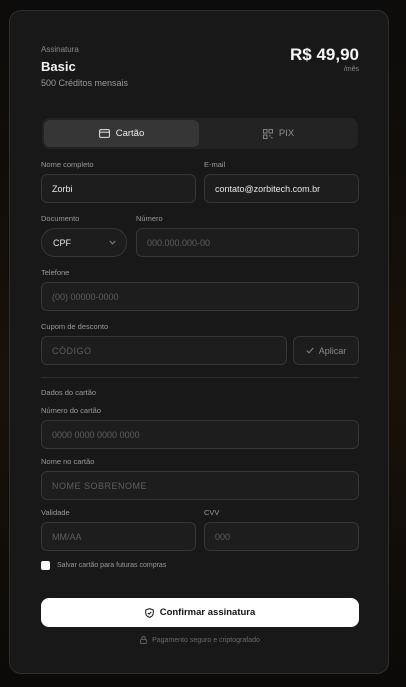 The width and height of the screenshot is (406, 687). Describe the element at coordinates (60, 49) in the screenshot. I see `plan-kicker: Assinatura` at that location.